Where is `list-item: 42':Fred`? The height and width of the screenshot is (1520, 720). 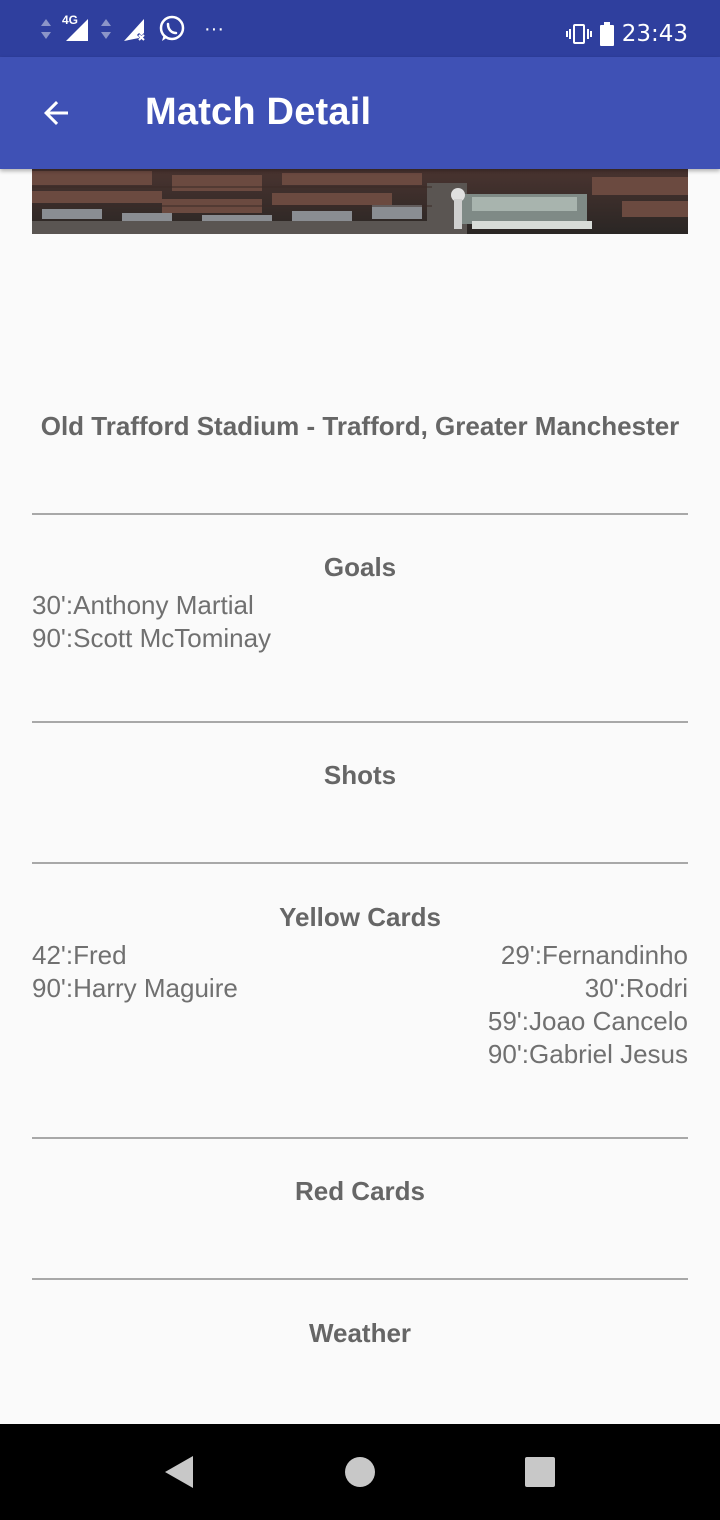 list-item: 42':Fred is located at coordinates (79, 955).